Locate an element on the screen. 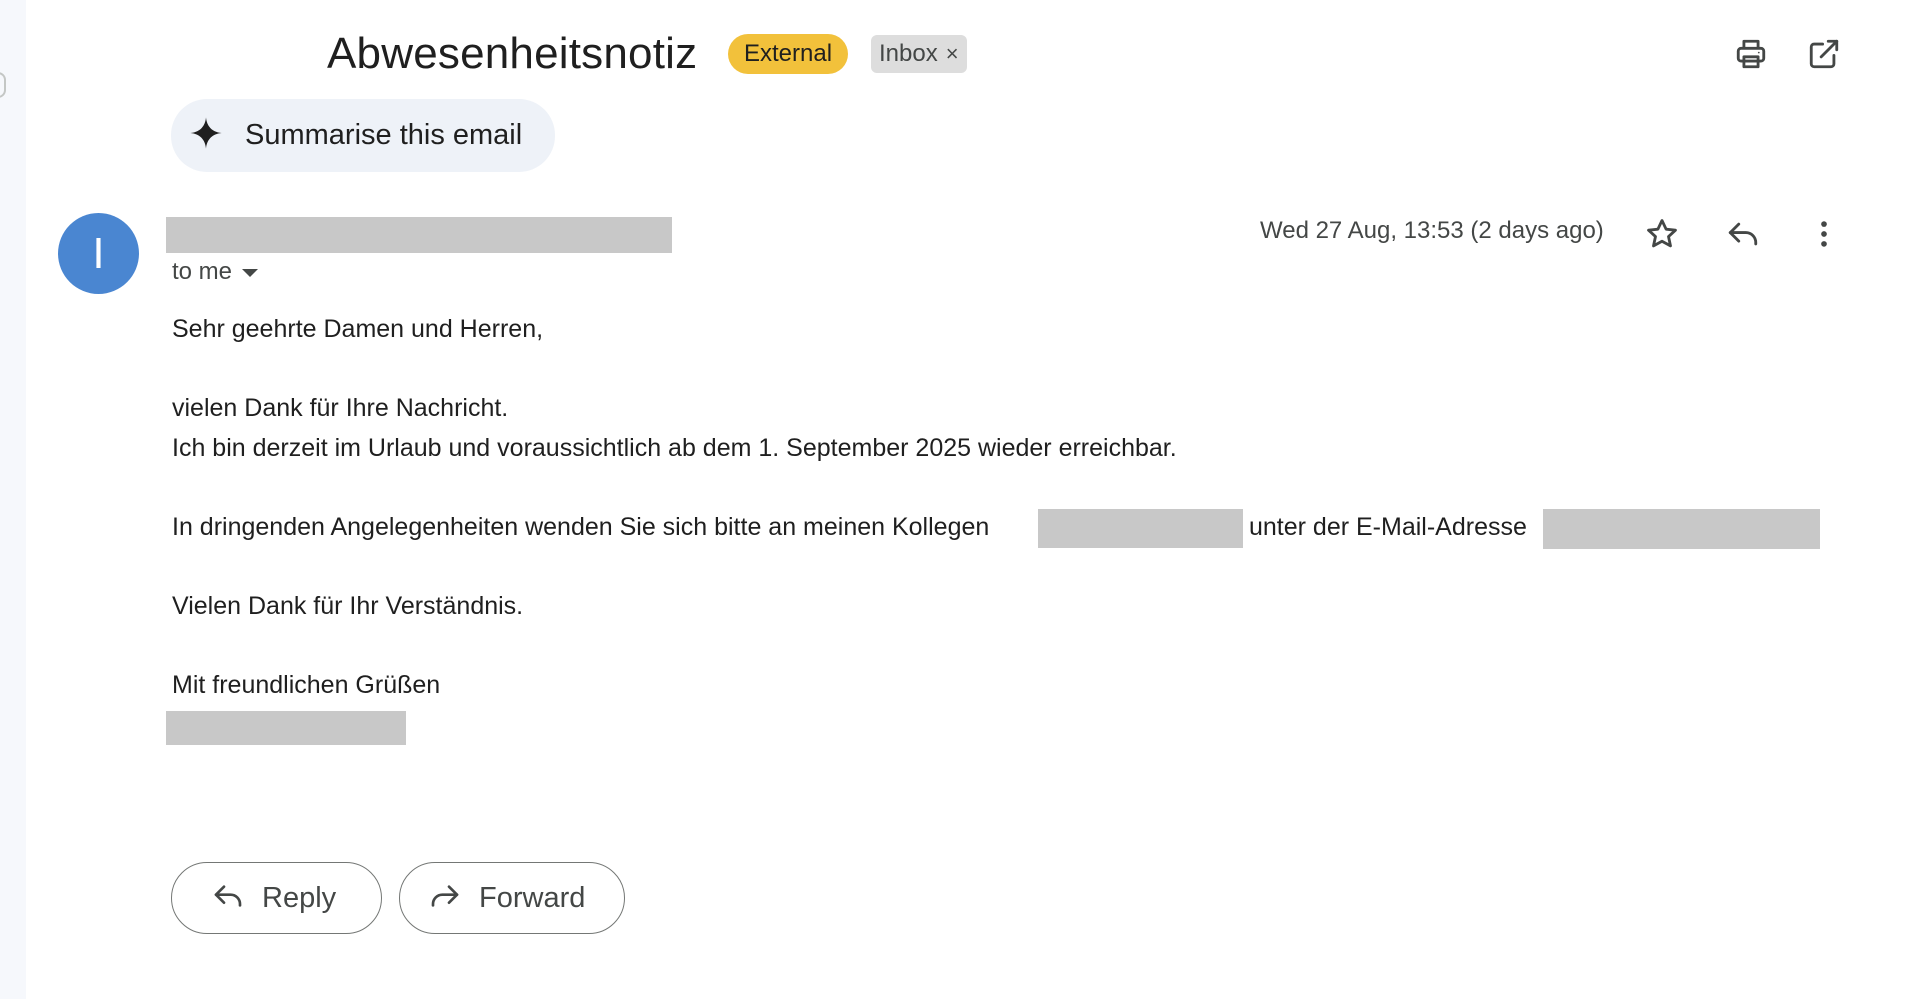 This screenshot has width=1920, height=999. forward-button: Forward is located at coordinates (512, 898).